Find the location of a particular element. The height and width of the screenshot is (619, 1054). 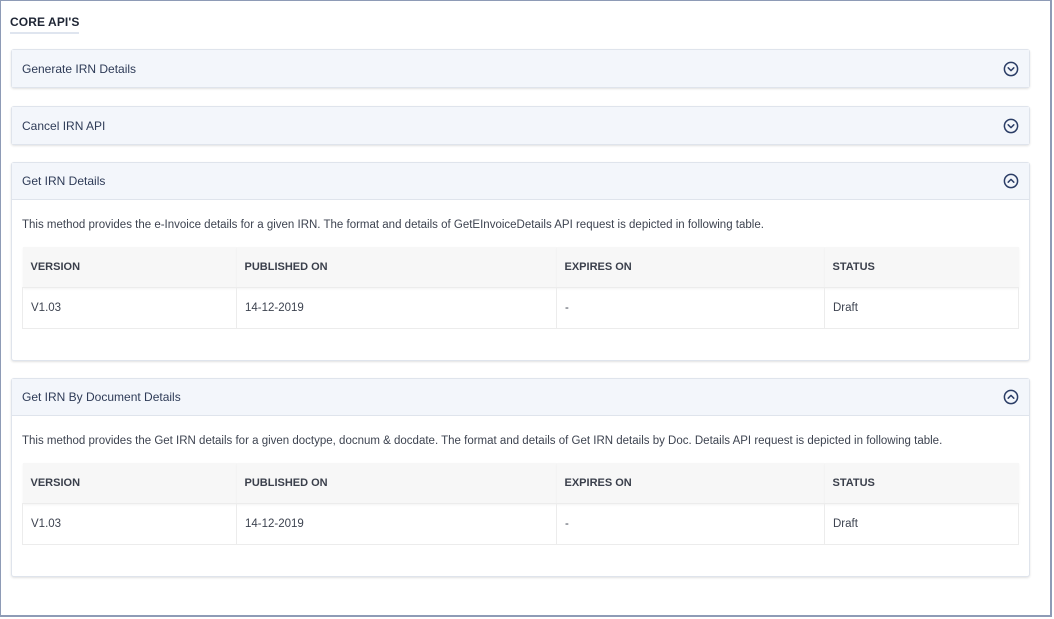

section-title: CORE API'S is located at coordinates (45, 24).